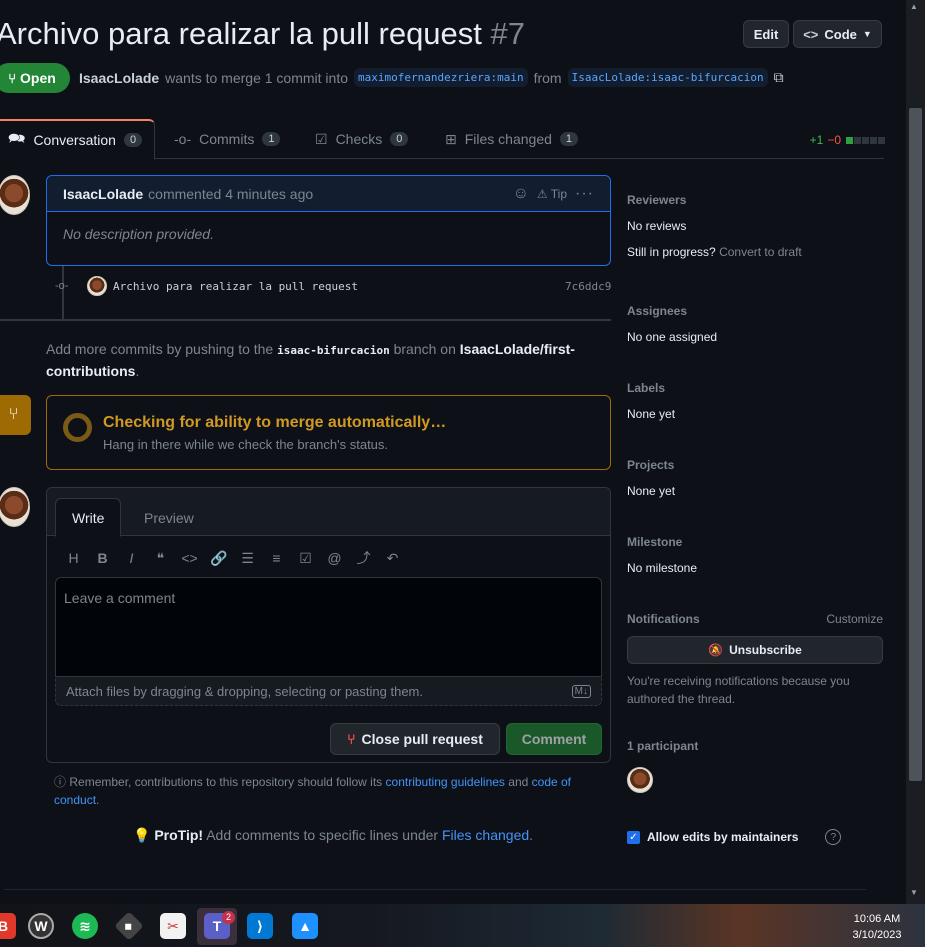 The height and width of the screenshot is (947, 925). Describe the element at coordinates (512, 139) in the screenshot. I see `tab-files-changed: ⊞ Files changed 1` at that location.